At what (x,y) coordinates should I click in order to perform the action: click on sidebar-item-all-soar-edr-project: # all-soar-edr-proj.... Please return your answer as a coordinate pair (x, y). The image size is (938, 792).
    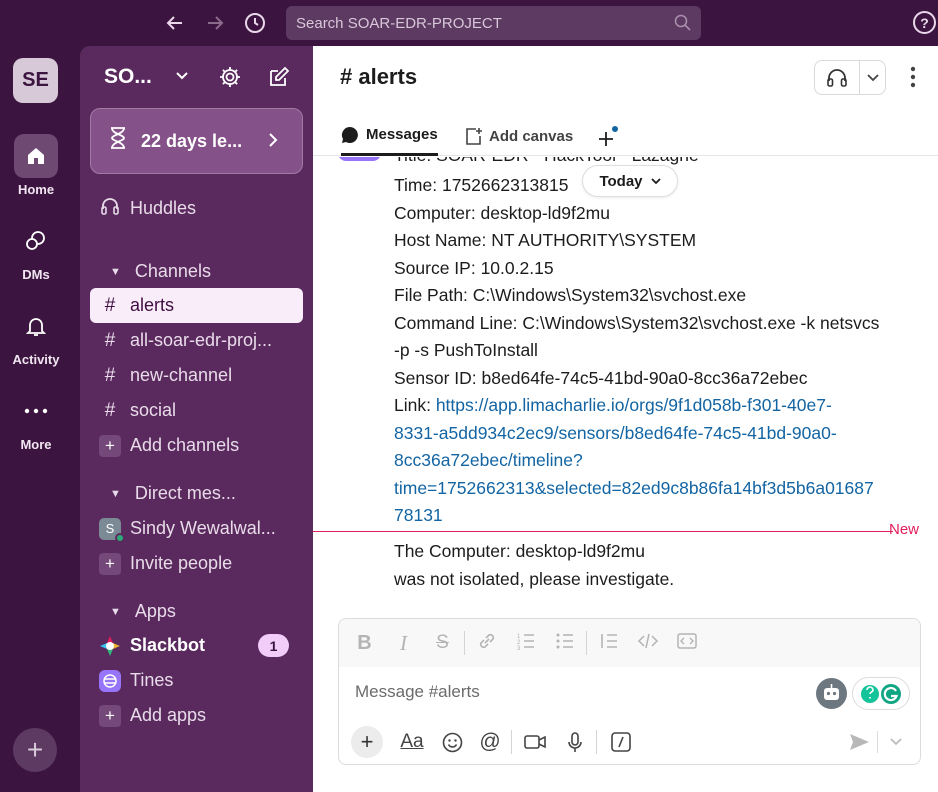
    Looking at the image, I should click on (196, 340).